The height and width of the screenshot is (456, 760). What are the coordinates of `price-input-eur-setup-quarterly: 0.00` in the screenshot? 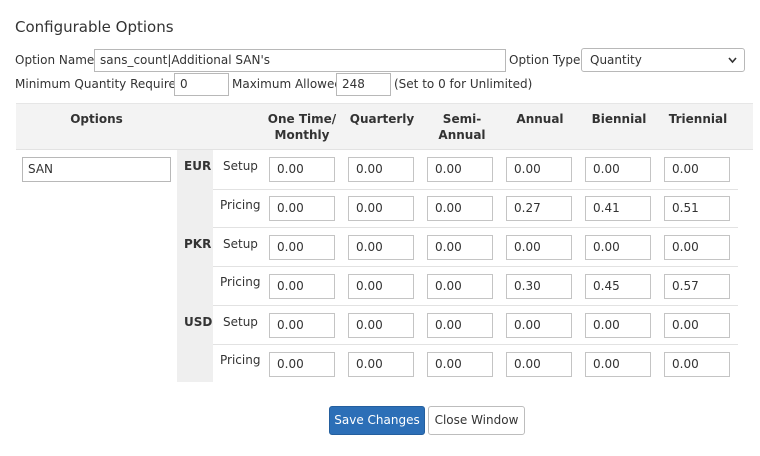 It's located at (381, 169).